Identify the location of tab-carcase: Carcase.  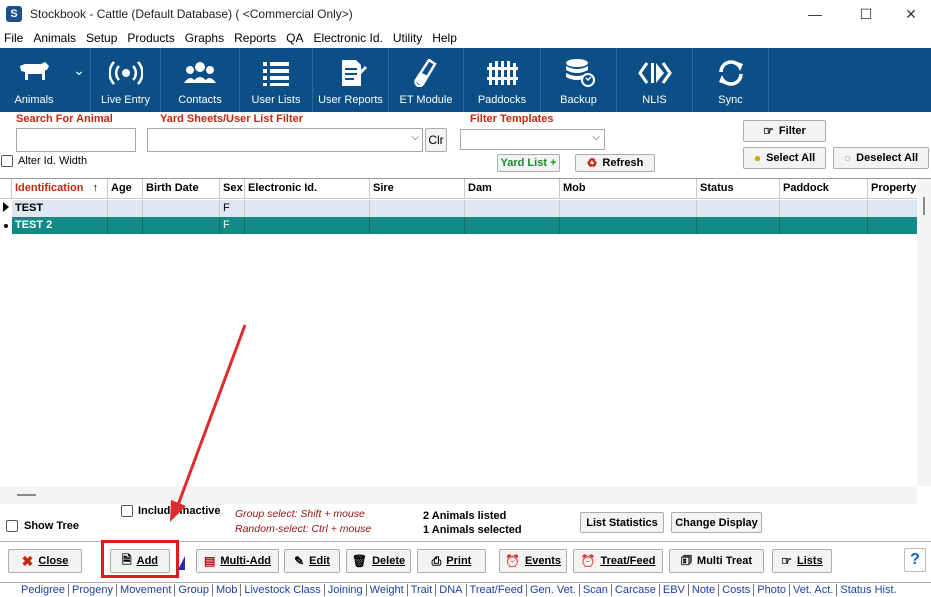
(636, 590).